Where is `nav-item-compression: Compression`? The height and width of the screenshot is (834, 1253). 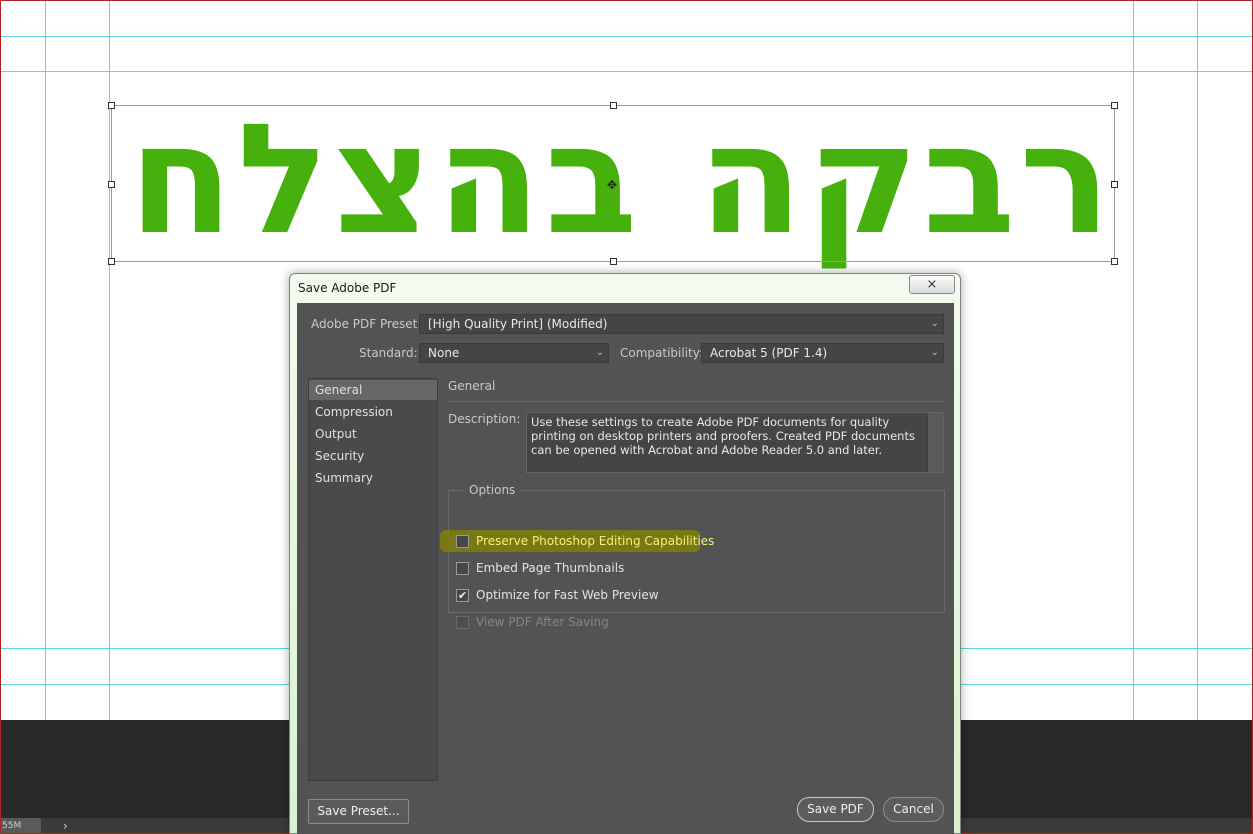
nav-item-compression: Compression is located at coordinates (373, 412).